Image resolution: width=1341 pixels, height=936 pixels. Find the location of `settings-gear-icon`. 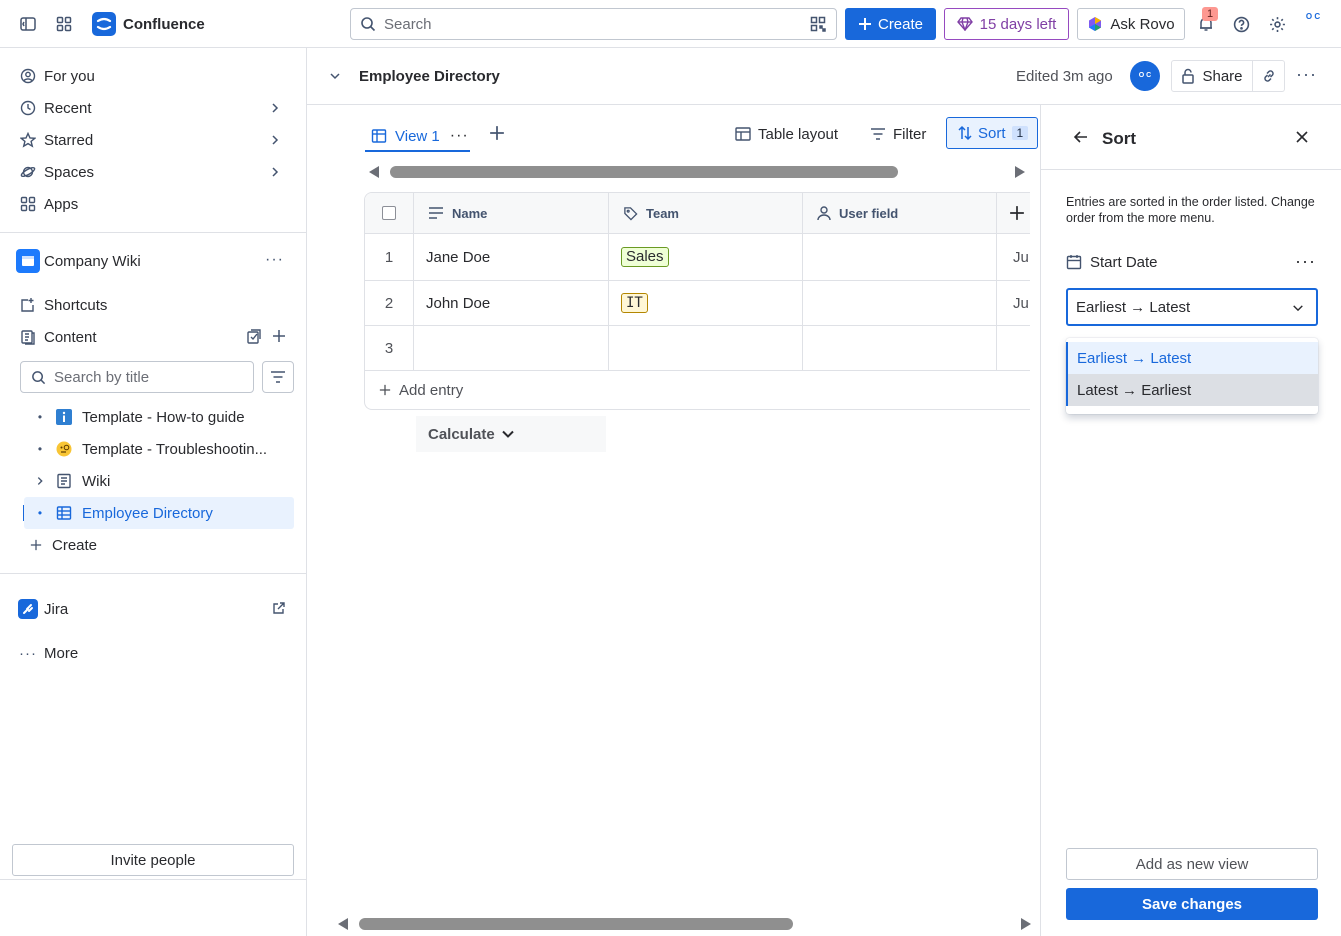

settings-gear-icon is located at coordinates (1277, 24).